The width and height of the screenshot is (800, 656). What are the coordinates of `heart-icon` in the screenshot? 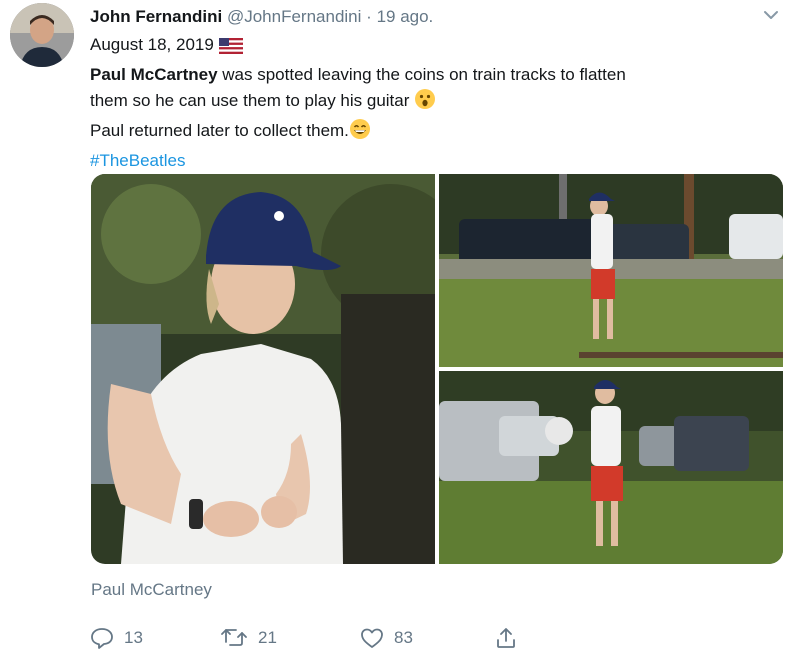 It's located at (372, 638).